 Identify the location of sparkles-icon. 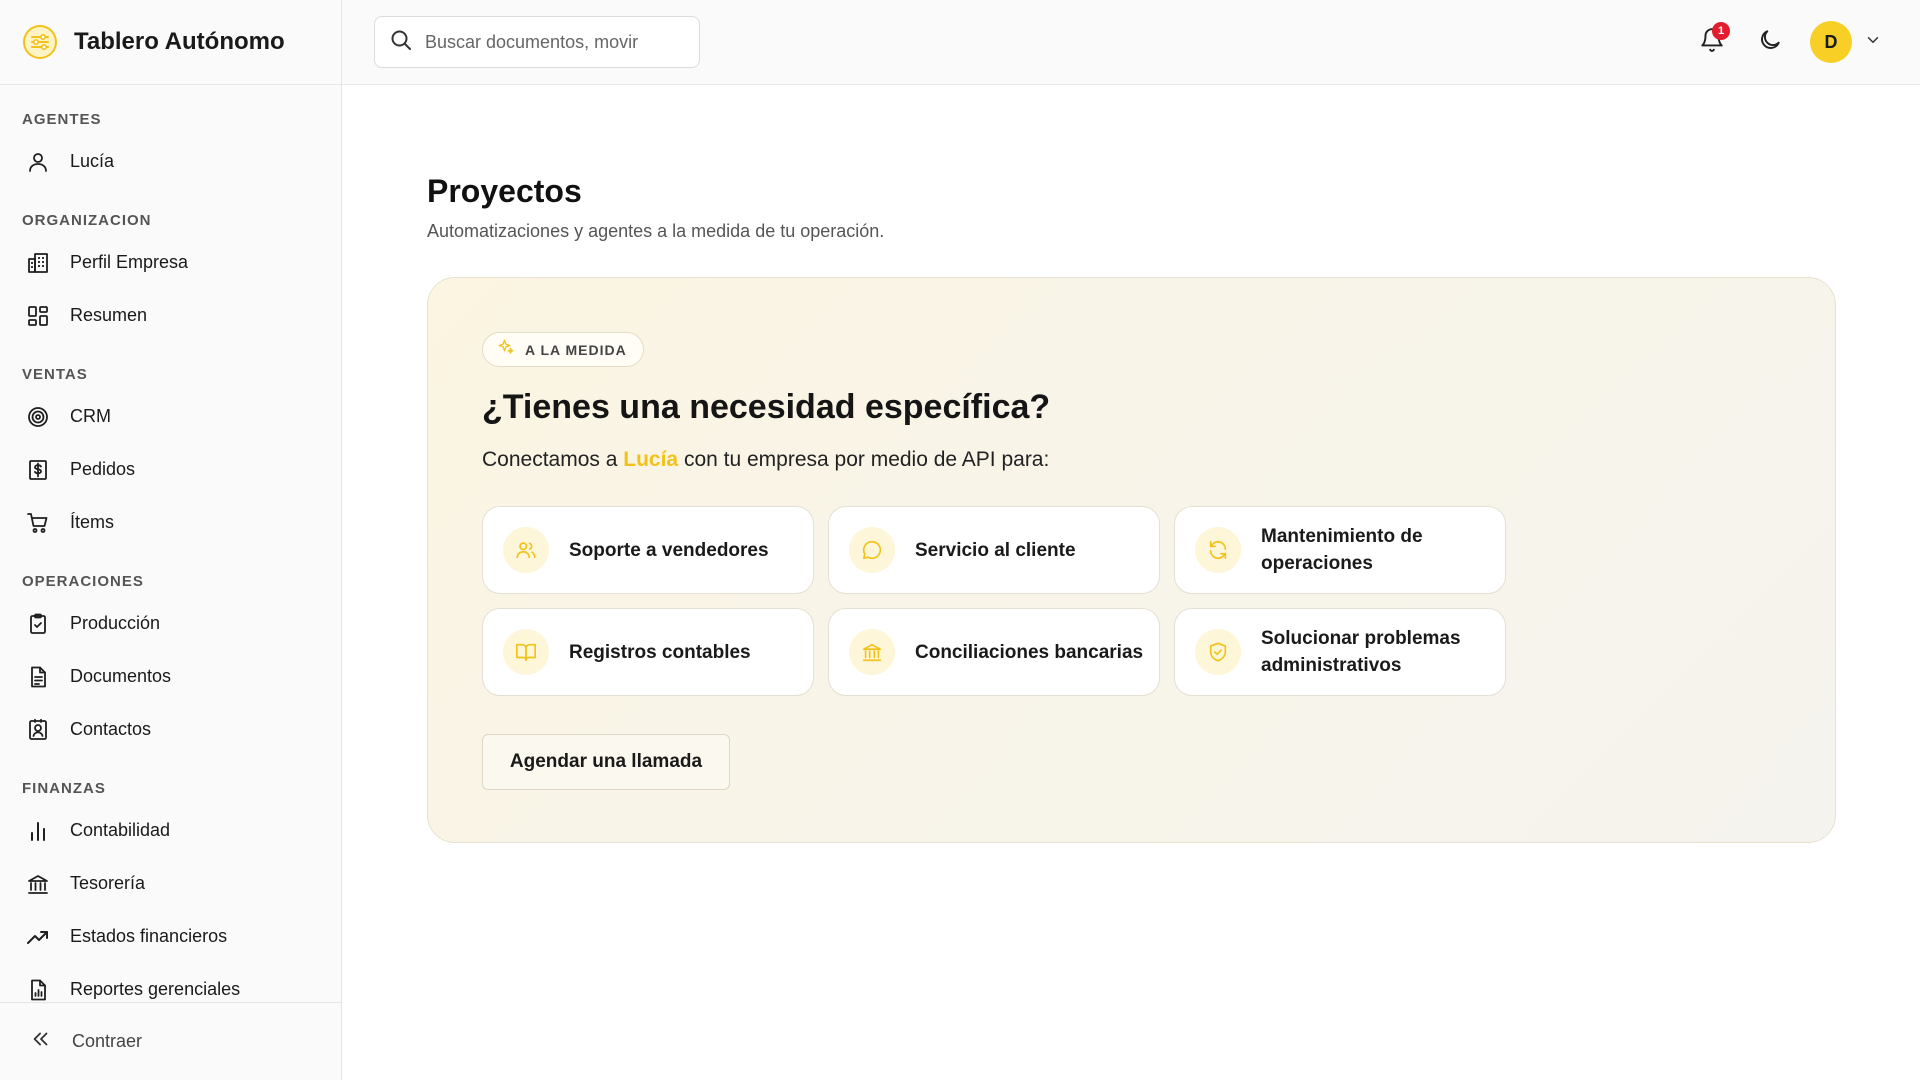
(506, 349).